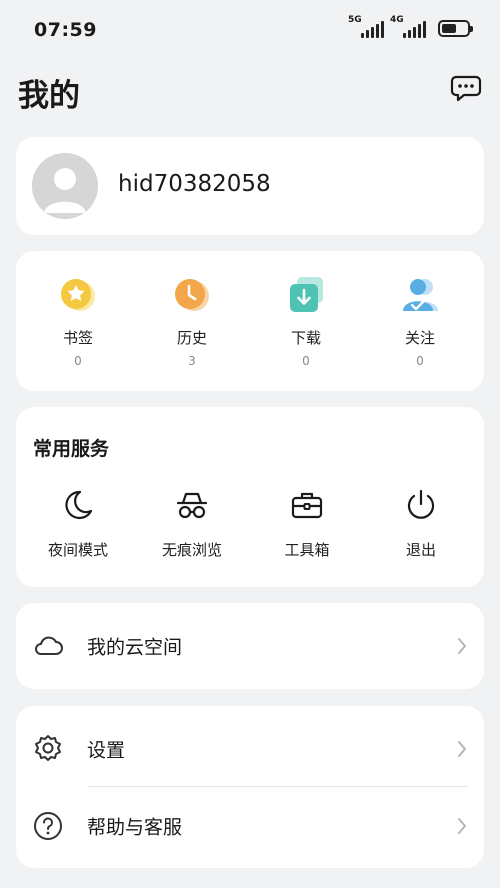 The image size is (500, 888). What do you see at coordinates (307, 523) in the screenshot?
I see `service-toolbox: 工具箱` at bounding box center [307, 523].